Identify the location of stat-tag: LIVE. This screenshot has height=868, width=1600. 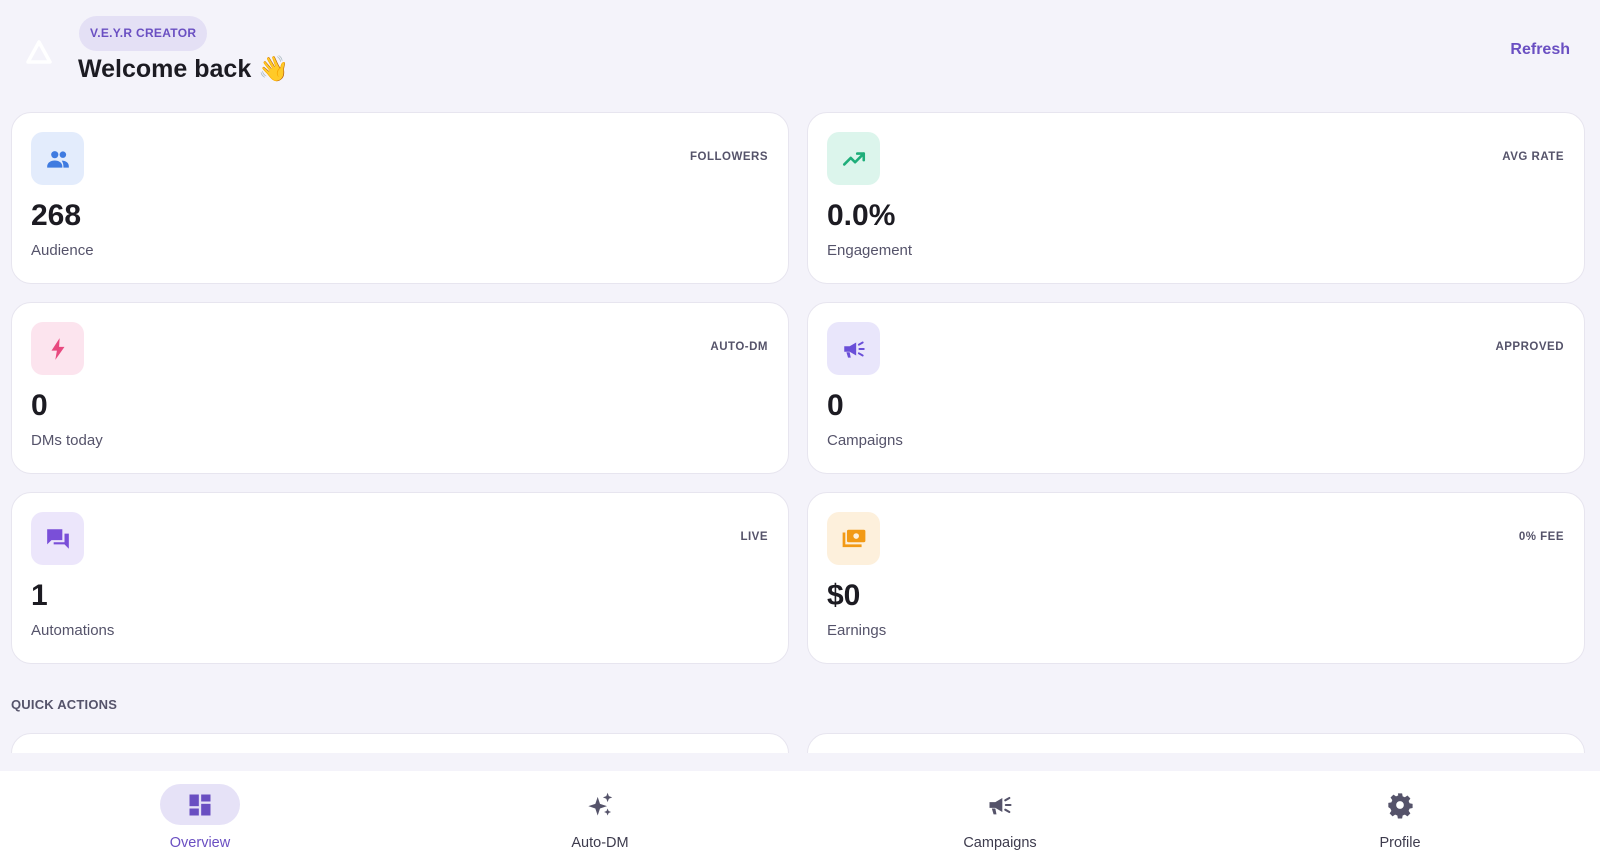
(754, 537).